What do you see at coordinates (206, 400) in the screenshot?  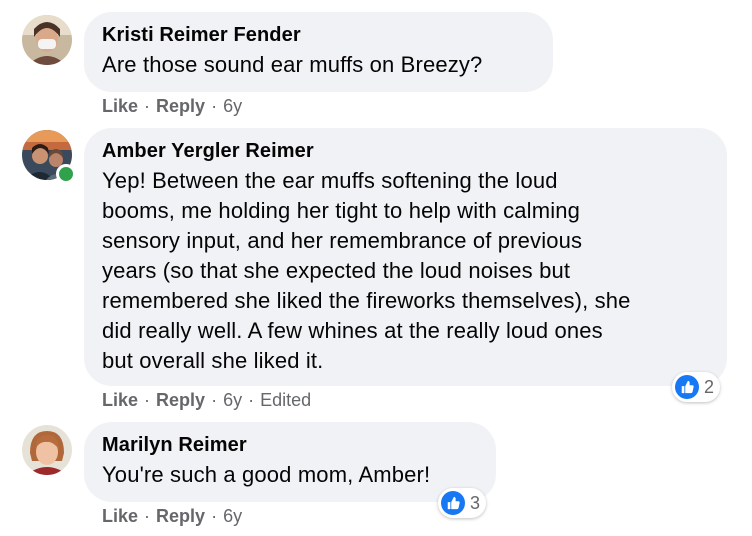 I see `comment-actions: Like · Reply · 6y · Edited` at bounding box center [206, 400].